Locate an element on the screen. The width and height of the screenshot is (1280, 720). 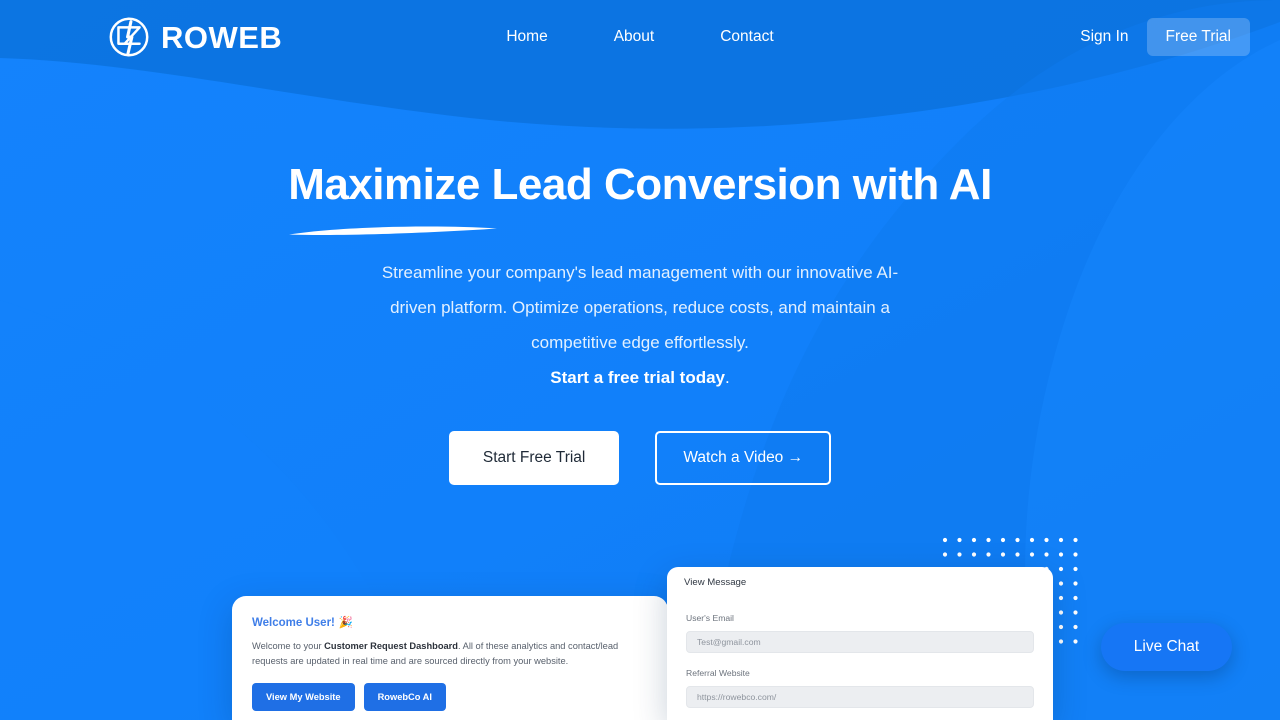
referral-website-label: Referral Website is located at coordinates (718, 673).